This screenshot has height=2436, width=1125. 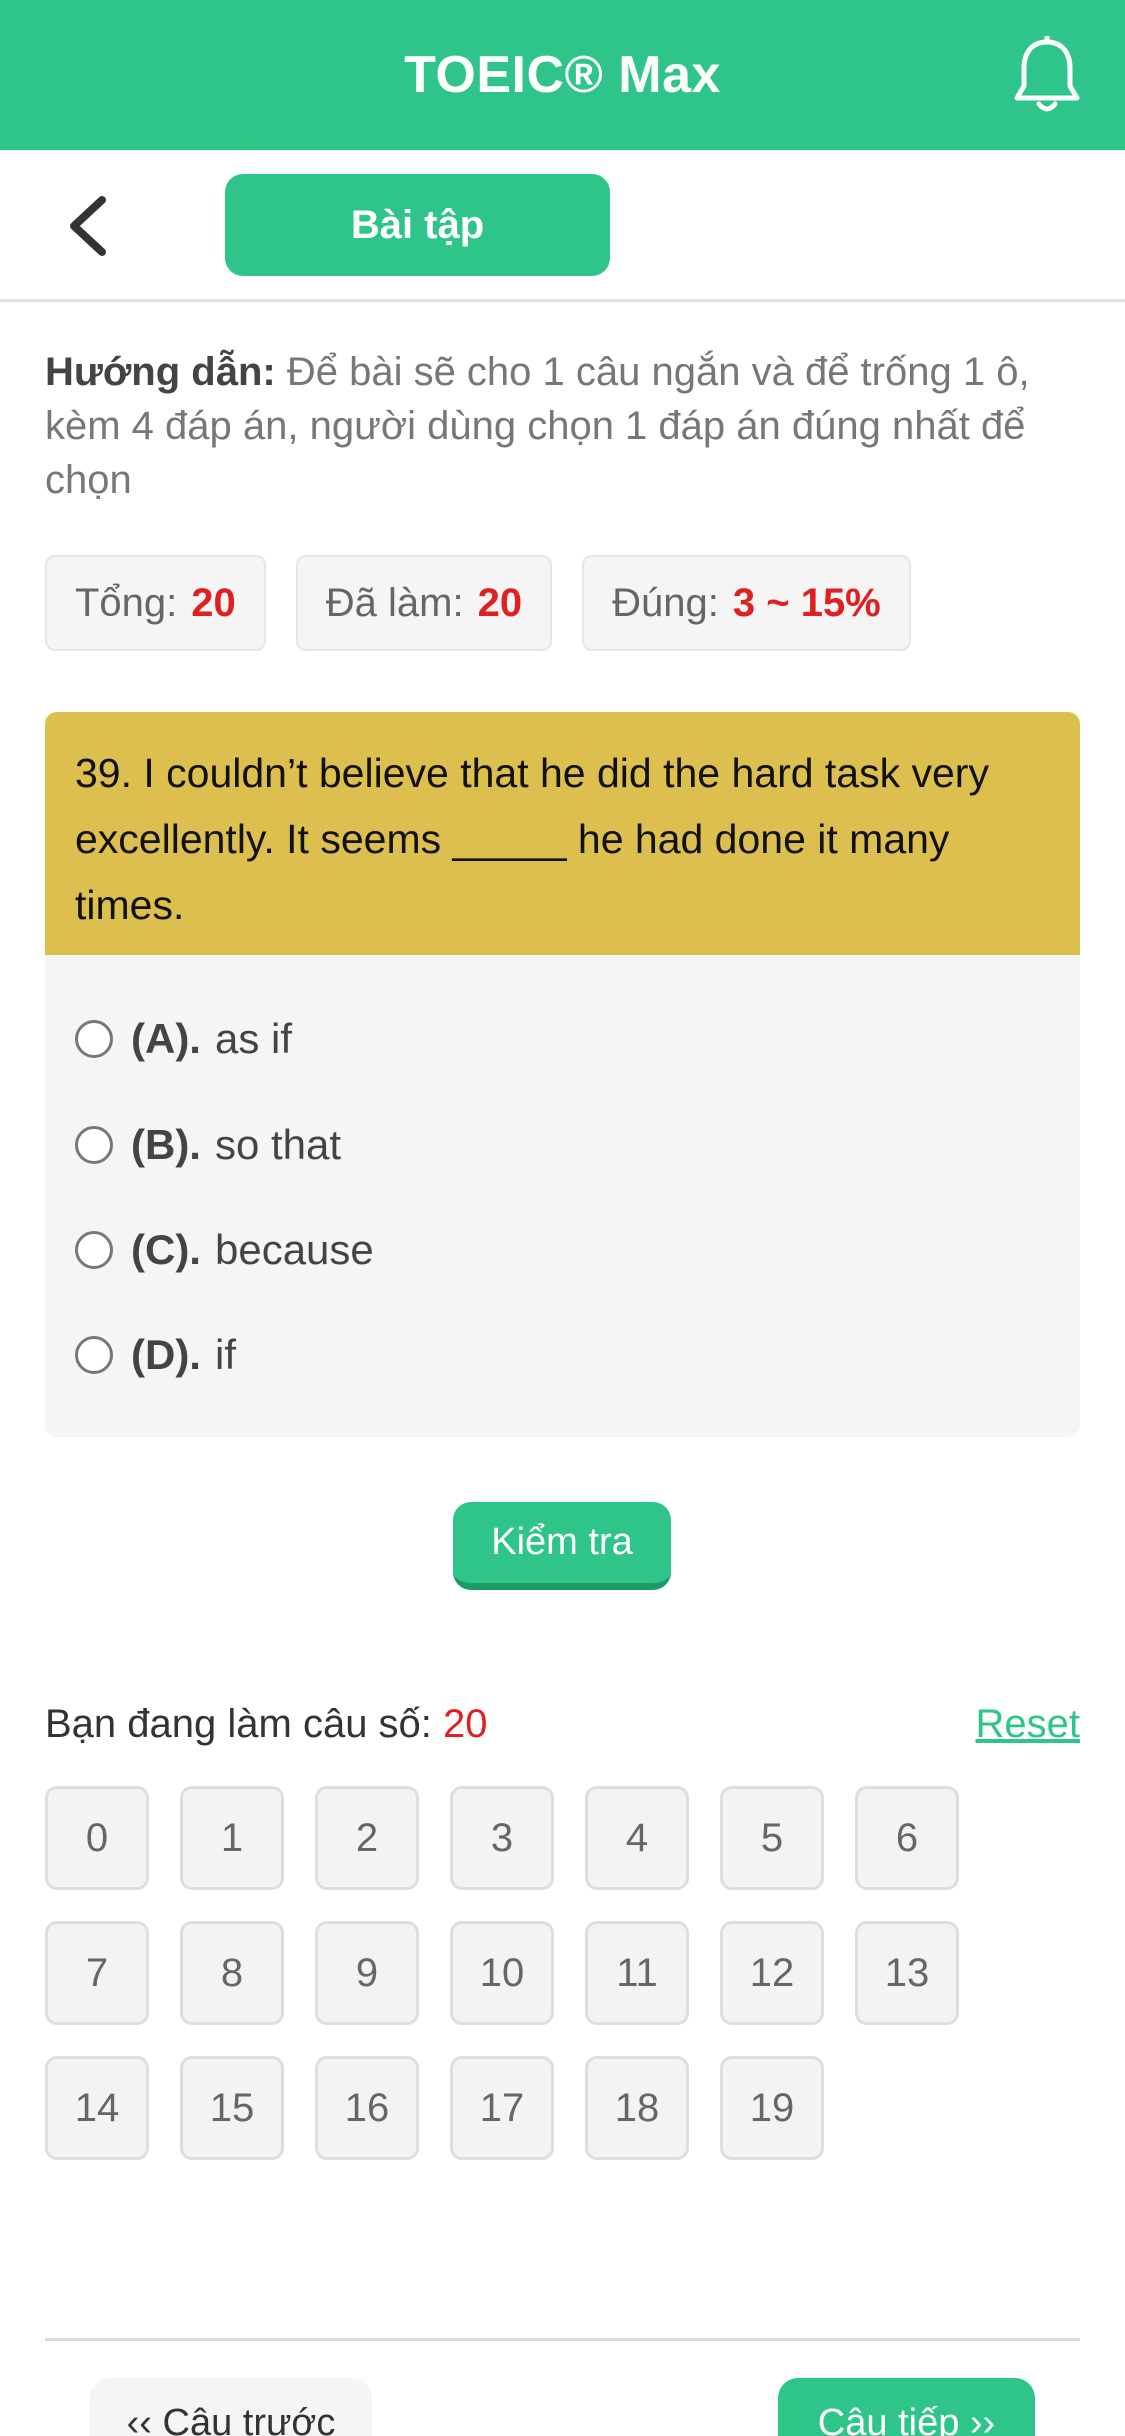 I want to click on option-b: (B). so that, so click(x=208, y=1145).